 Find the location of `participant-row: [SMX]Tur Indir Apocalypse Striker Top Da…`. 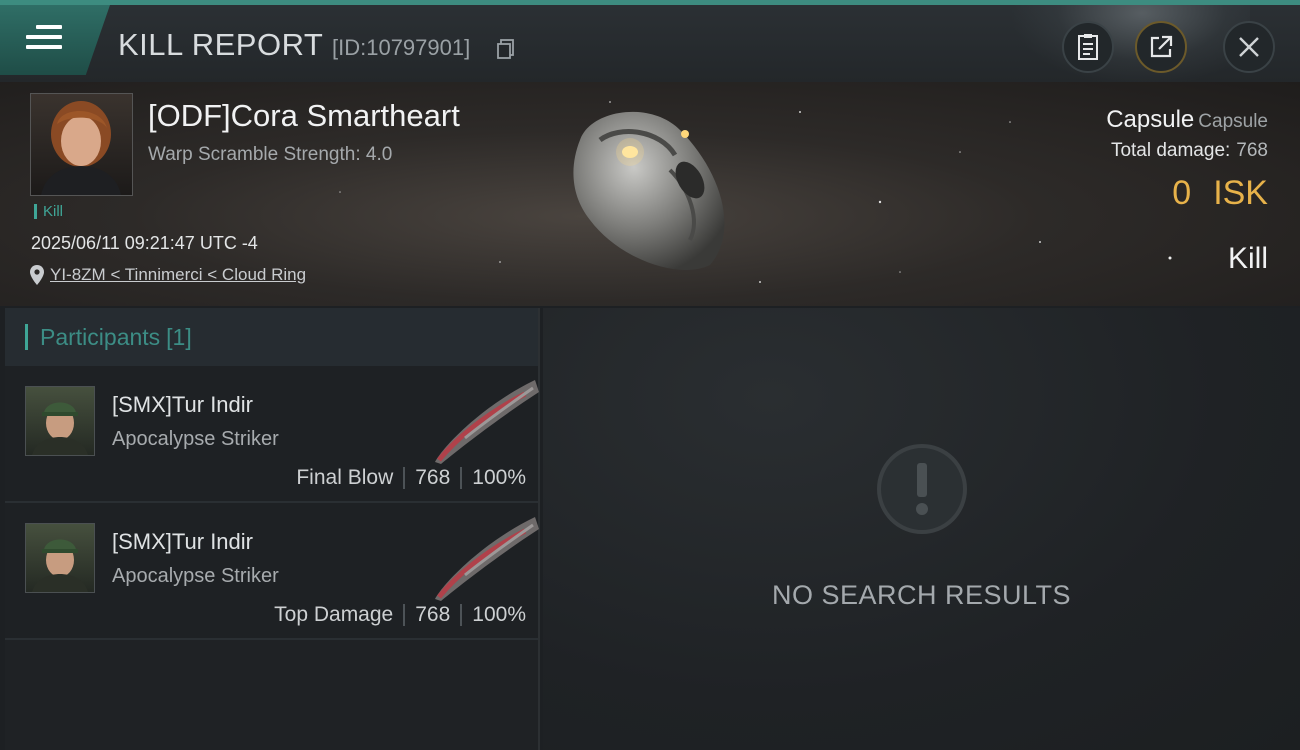

participant-row: [SMX]Tur Indir Apocalypse Striker Top Da… is located at coordinates (272, 571).